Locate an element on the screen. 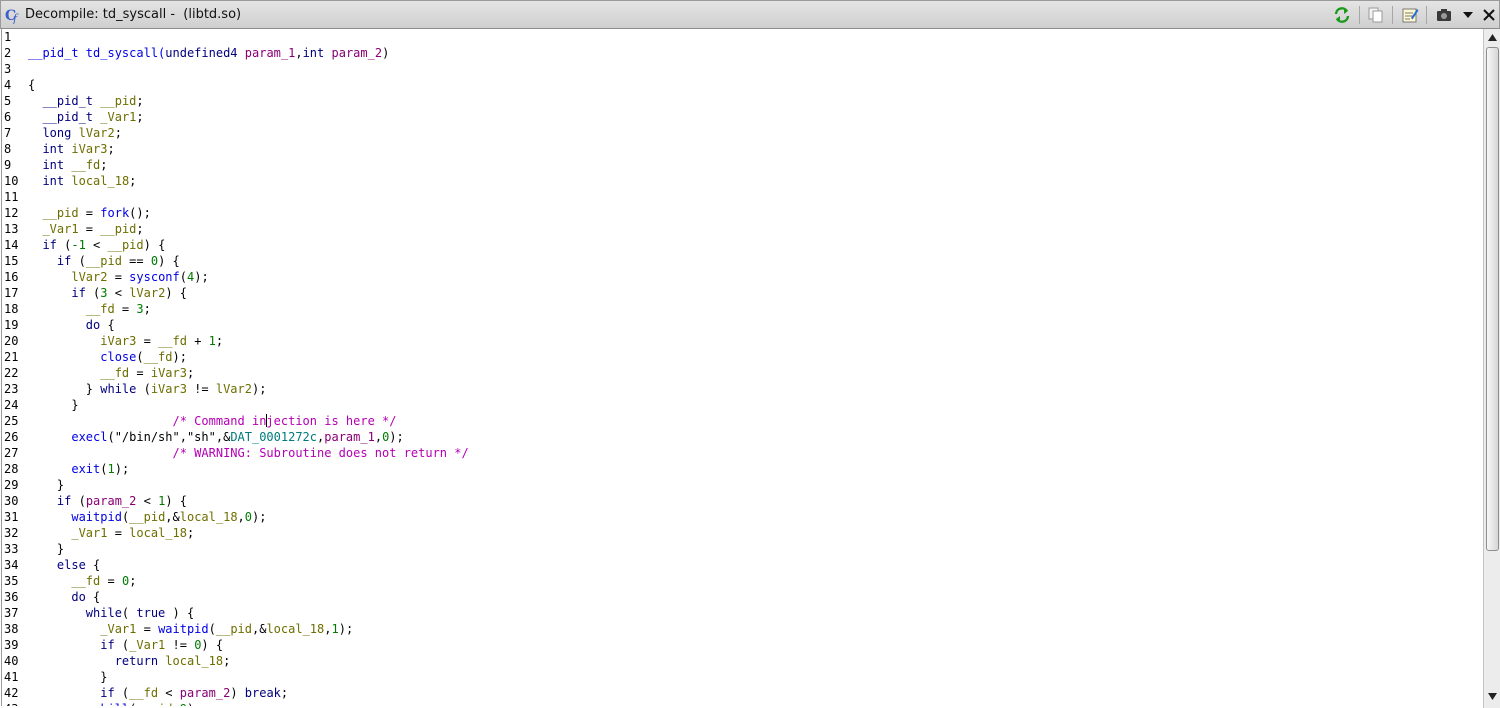 This screenshot has height=708, width=1500. code-text: if (param_2 < 1) { is located at coordinates (107, 501).